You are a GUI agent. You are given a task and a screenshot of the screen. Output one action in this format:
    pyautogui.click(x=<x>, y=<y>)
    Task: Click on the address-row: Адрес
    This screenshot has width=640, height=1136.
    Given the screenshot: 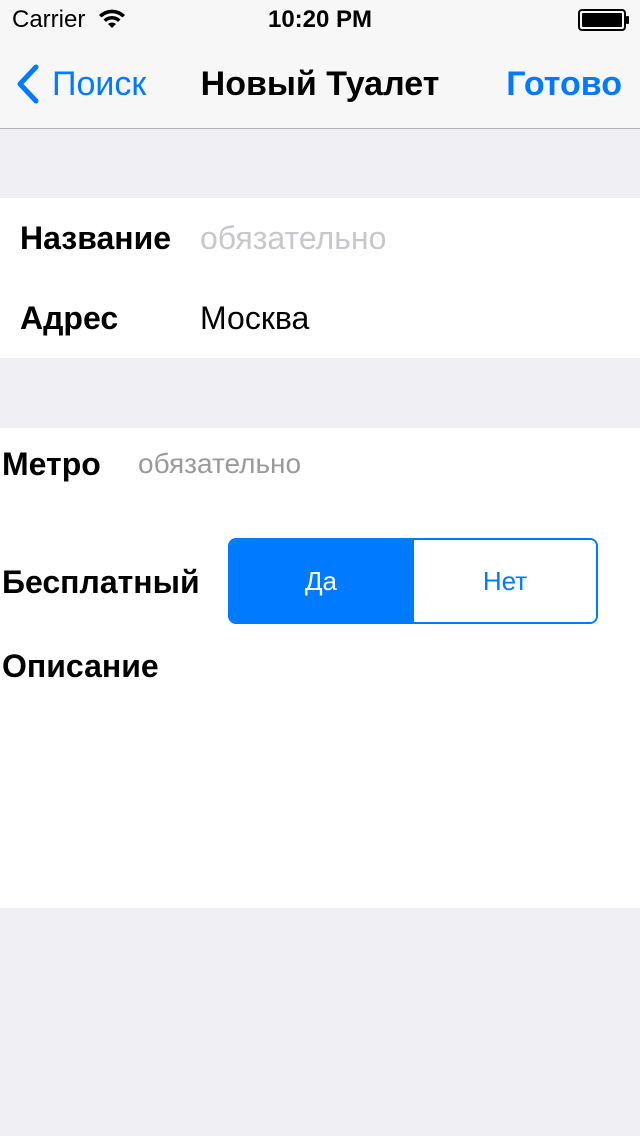 What is the action you would take?
    pyautogui.click(x=320, y=318)
    